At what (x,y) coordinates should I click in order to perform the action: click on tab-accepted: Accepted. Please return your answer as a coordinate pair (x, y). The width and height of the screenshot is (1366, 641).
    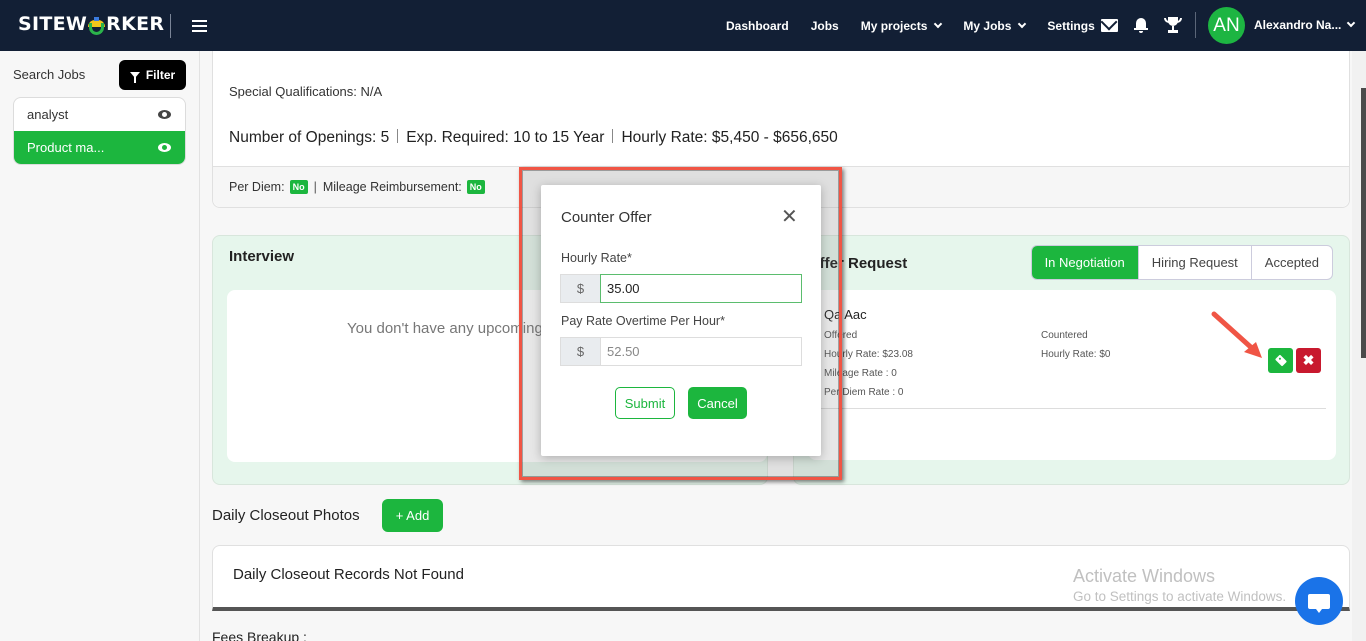
    Looking at the image, I should click on (1291, 262).